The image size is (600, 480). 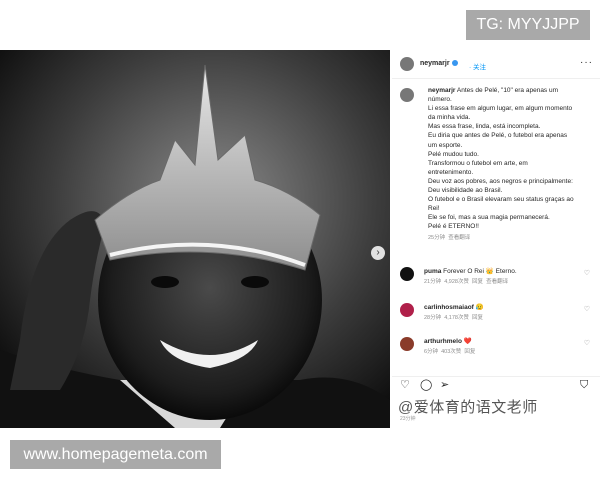 I want to click on comment-text: Forever O Rei 👑 Eterno., so click(x=480, y=271).